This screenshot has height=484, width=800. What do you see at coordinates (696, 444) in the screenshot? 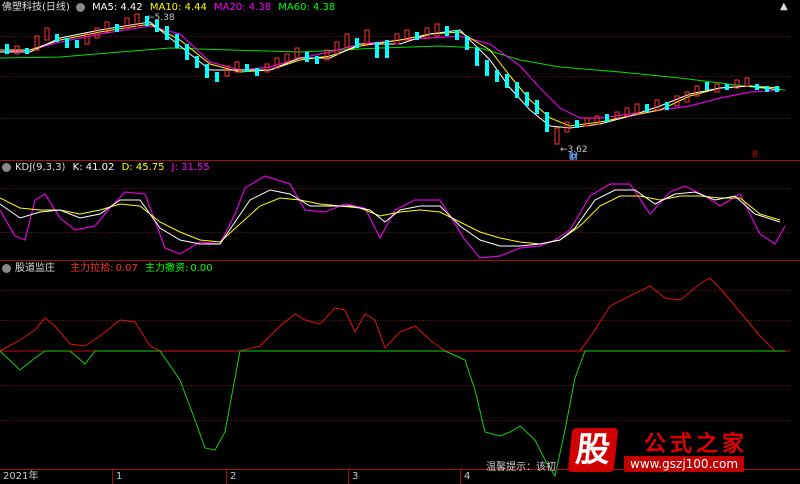
I see `logo-name: 公式之家` at bounding box center [696, 444].